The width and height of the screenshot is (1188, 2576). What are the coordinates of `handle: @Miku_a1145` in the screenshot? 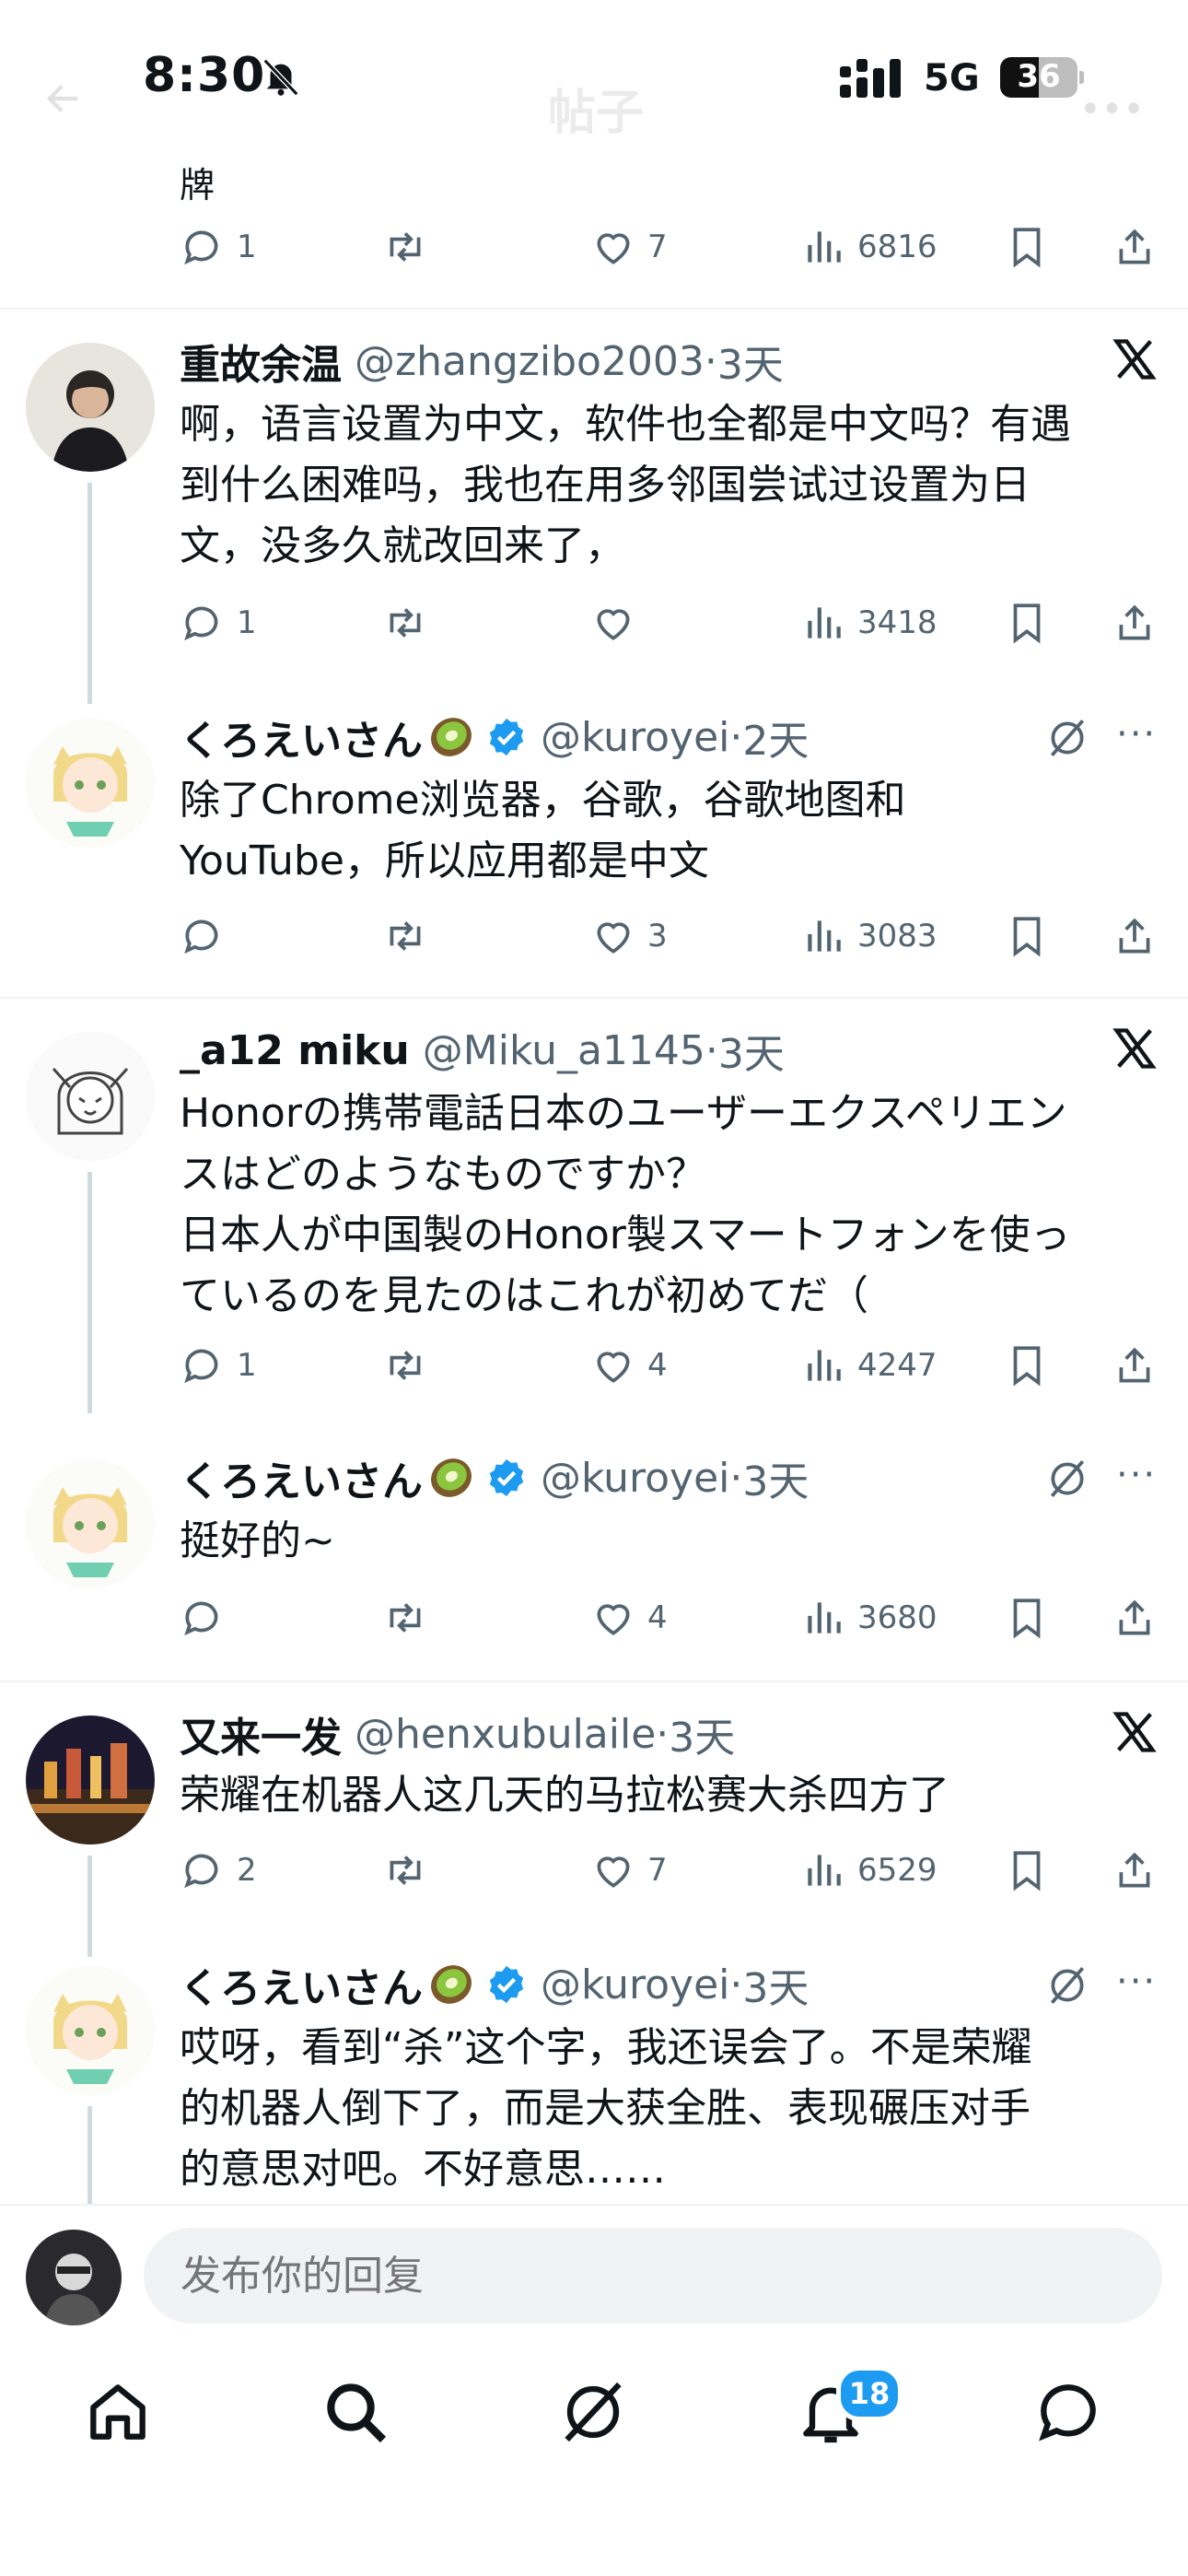 It's located at (564, 1050).